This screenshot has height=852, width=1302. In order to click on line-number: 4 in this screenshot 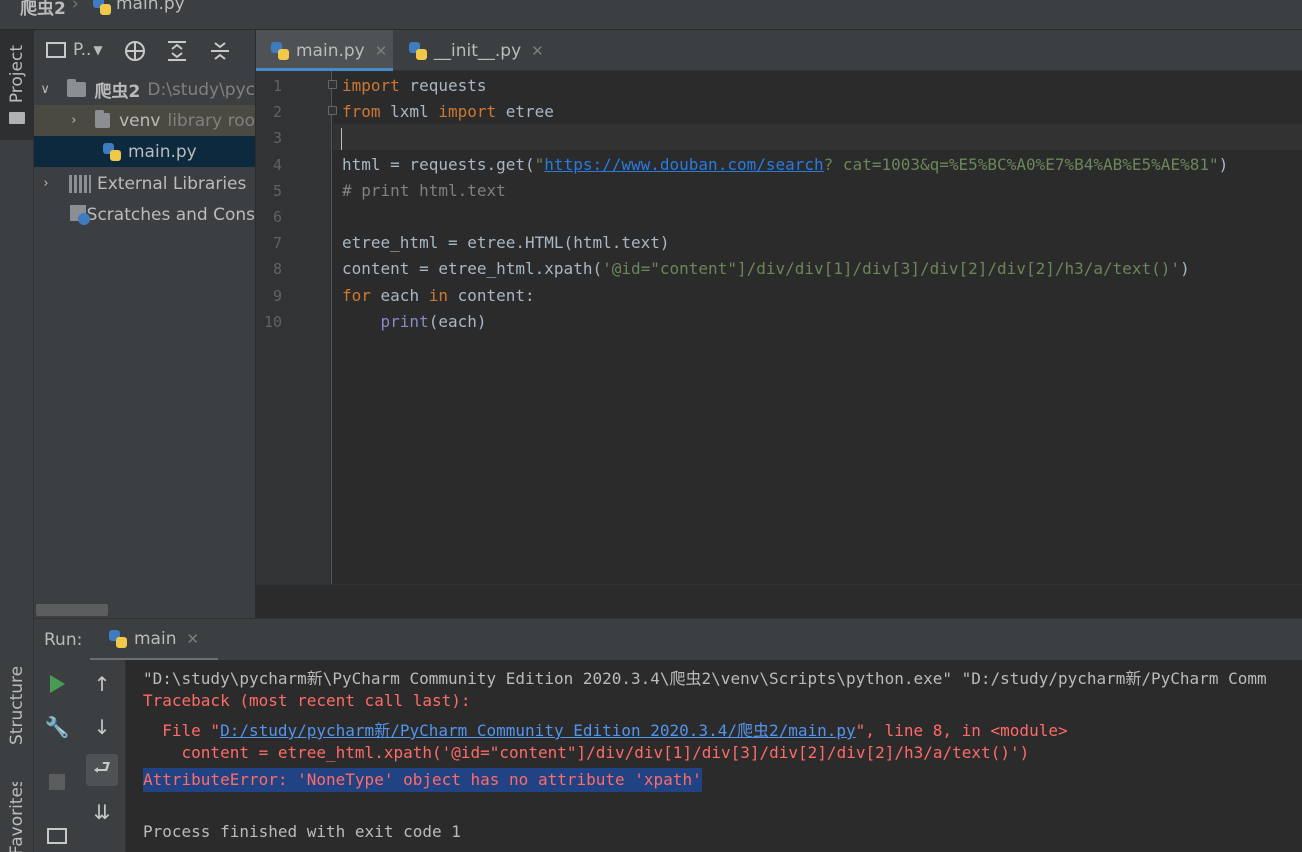, I will do `click(277, 165)`.